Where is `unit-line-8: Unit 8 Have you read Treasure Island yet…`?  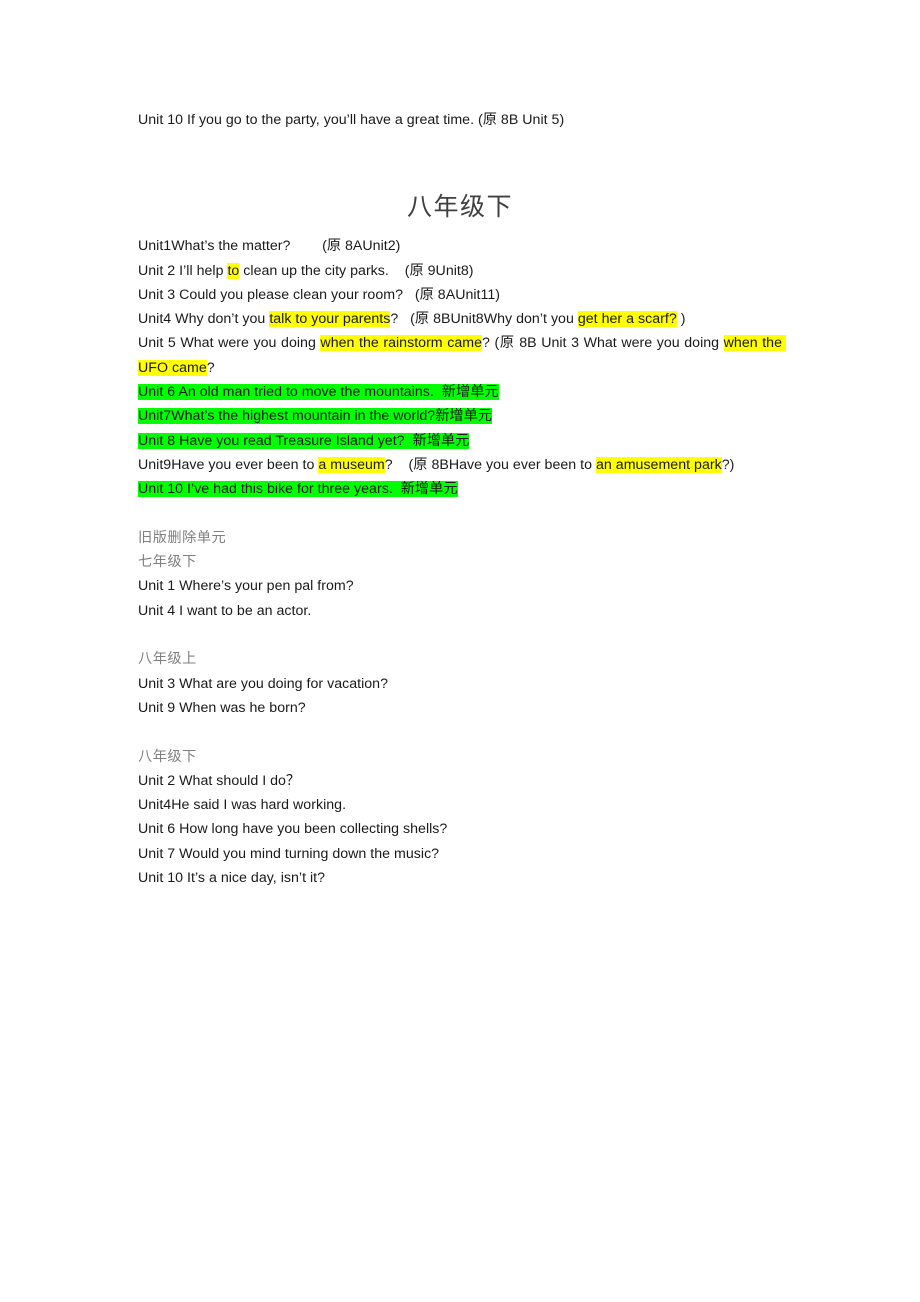
unit-line-8: Unit 8 Have you read Treasure Island yet… is located at coordinates (460, 441).